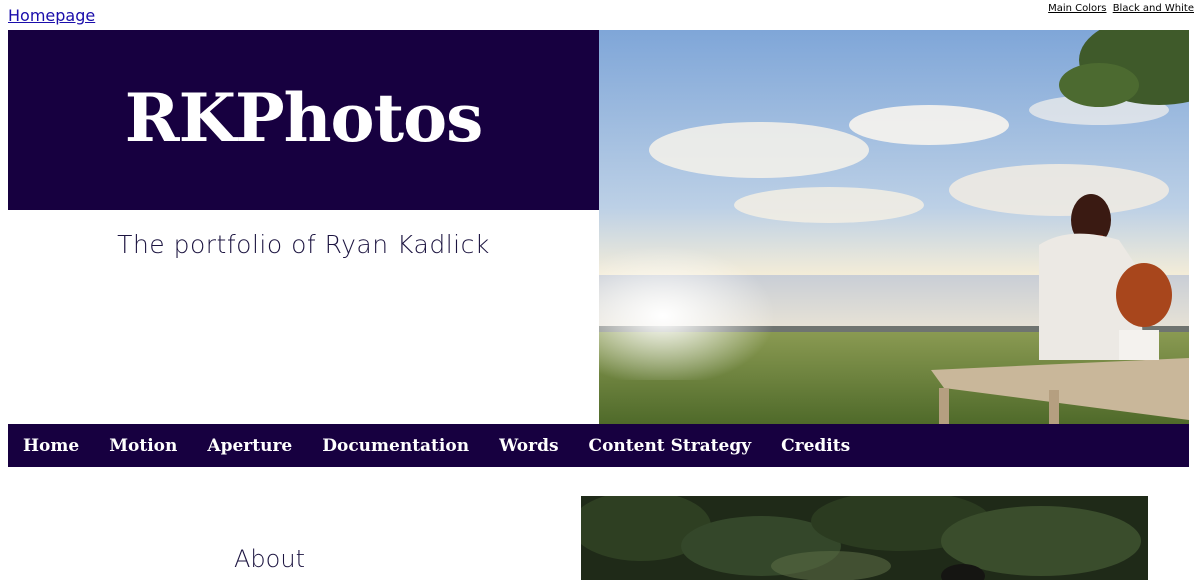 The height and width of the screenshot is (580, 1197). I want to click on nav-item-documentation: Documentation, so click(395, 446).